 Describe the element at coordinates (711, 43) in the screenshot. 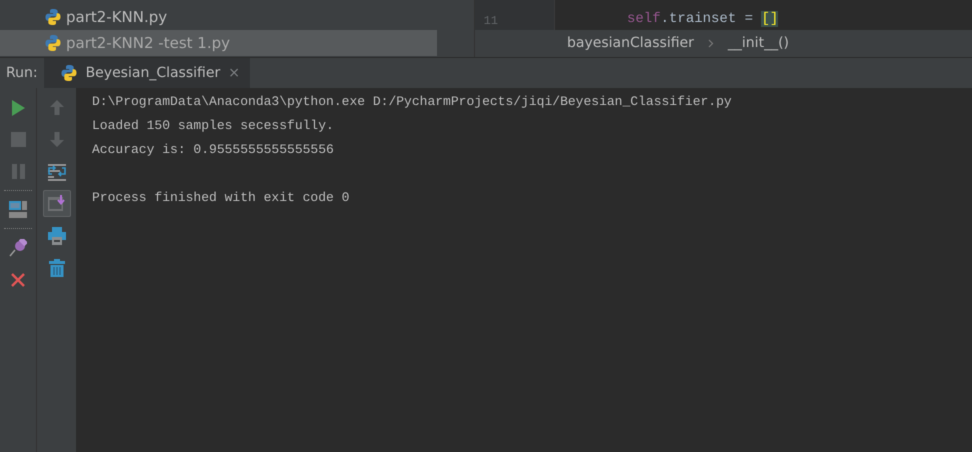

I see `chevron-icon` at that location.